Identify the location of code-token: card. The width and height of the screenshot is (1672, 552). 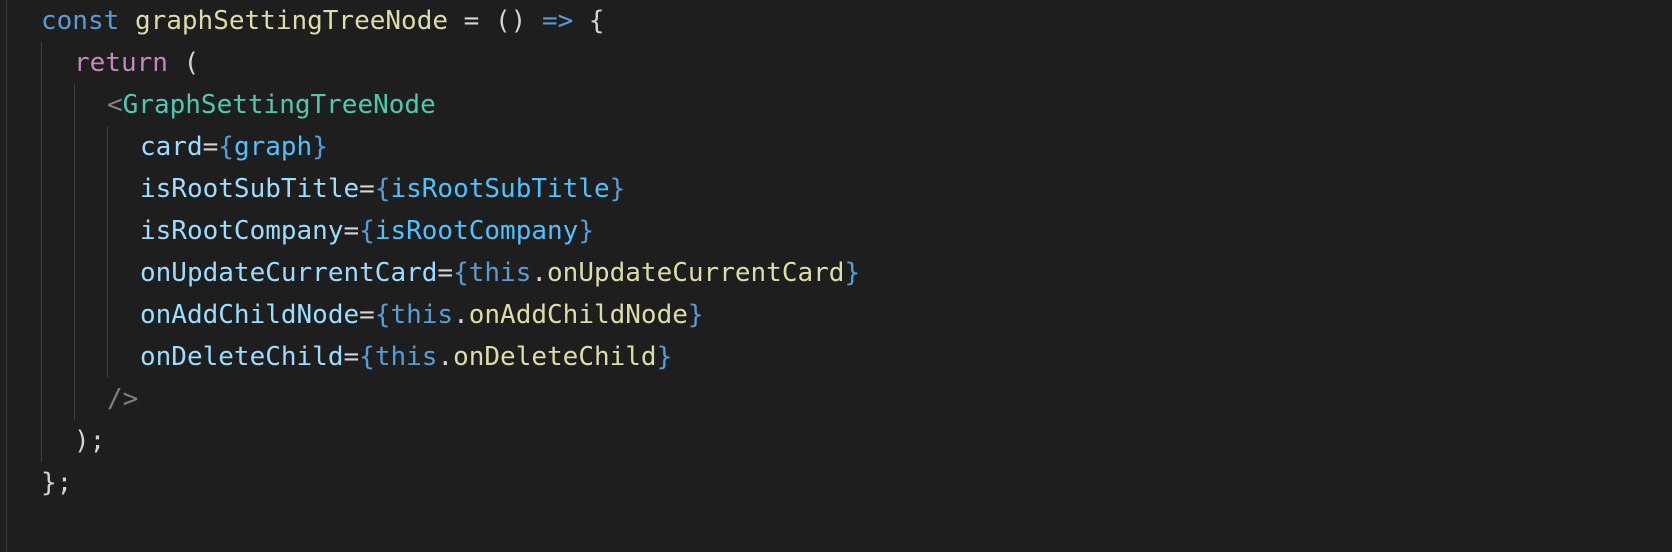
(171, 147).